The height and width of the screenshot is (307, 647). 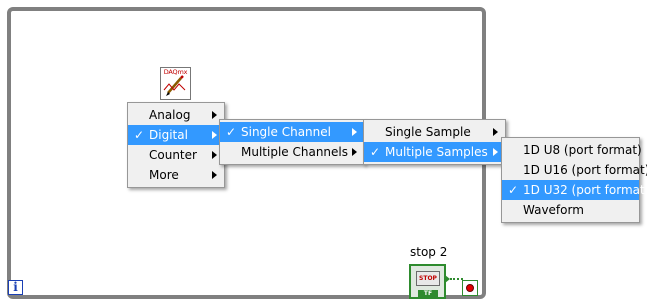 I want to click on menu-item-label: 1D U16 (port format), so click(x=585, y=170).